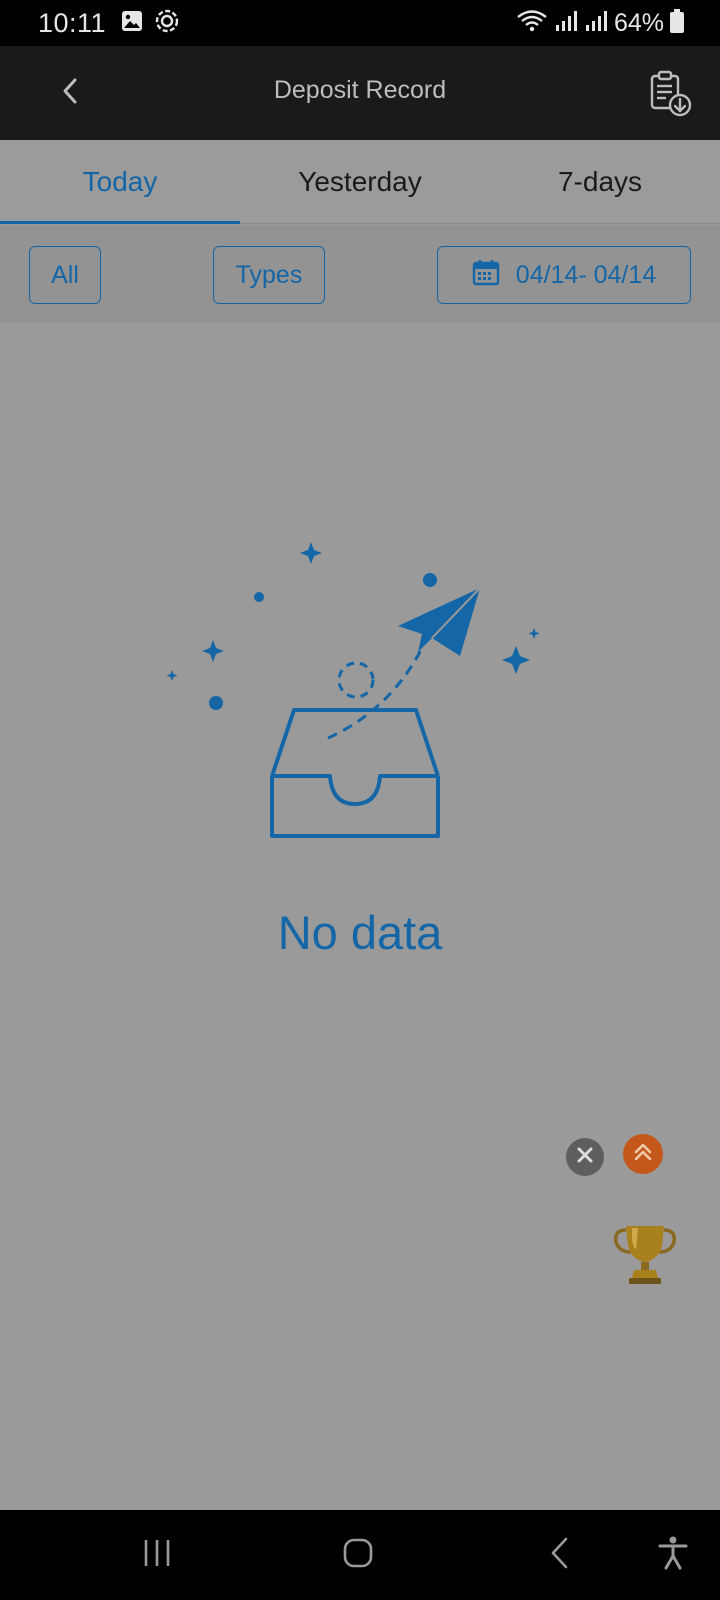 The image size is (720, 1600). I want to click on sparkle-icon, so click(353, 611).